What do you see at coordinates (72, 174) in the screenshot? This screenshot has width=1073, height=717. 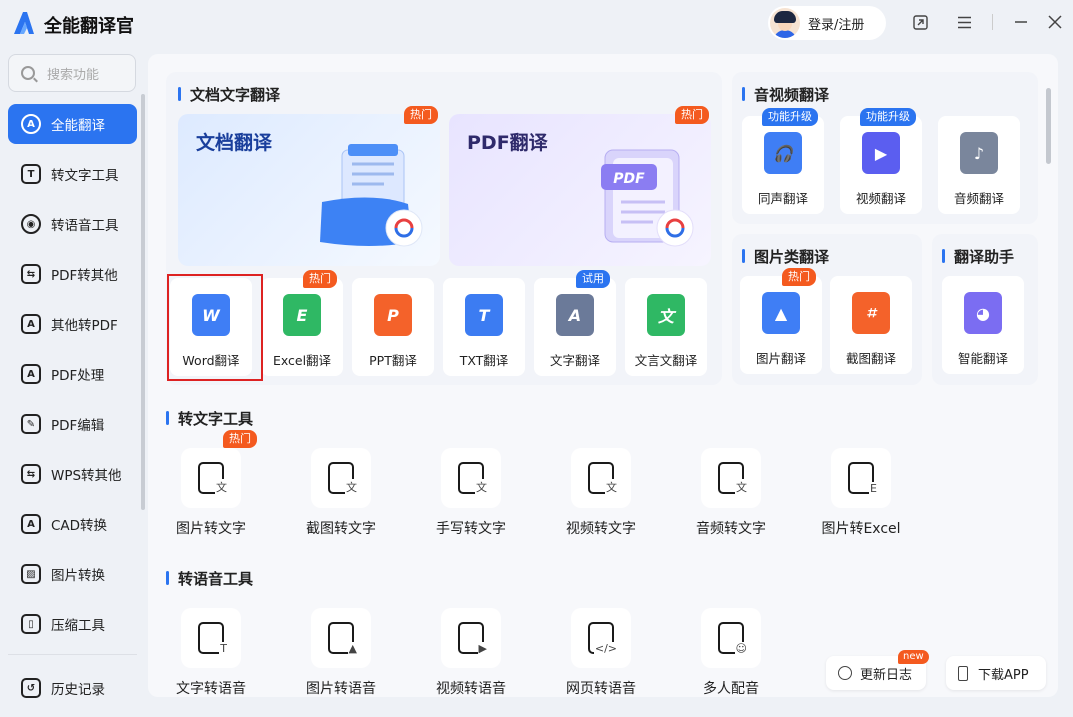 I see `sidebar-item-to-text: T 转文字工具` at bounding box center [72, 174].